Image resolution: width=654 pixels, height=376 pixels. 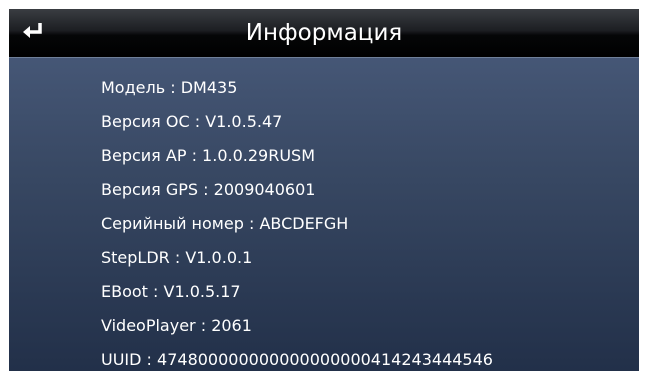 I want to click on info-row-gps-version: Версия GPS : 2009040601, so click(x=297, y=190).